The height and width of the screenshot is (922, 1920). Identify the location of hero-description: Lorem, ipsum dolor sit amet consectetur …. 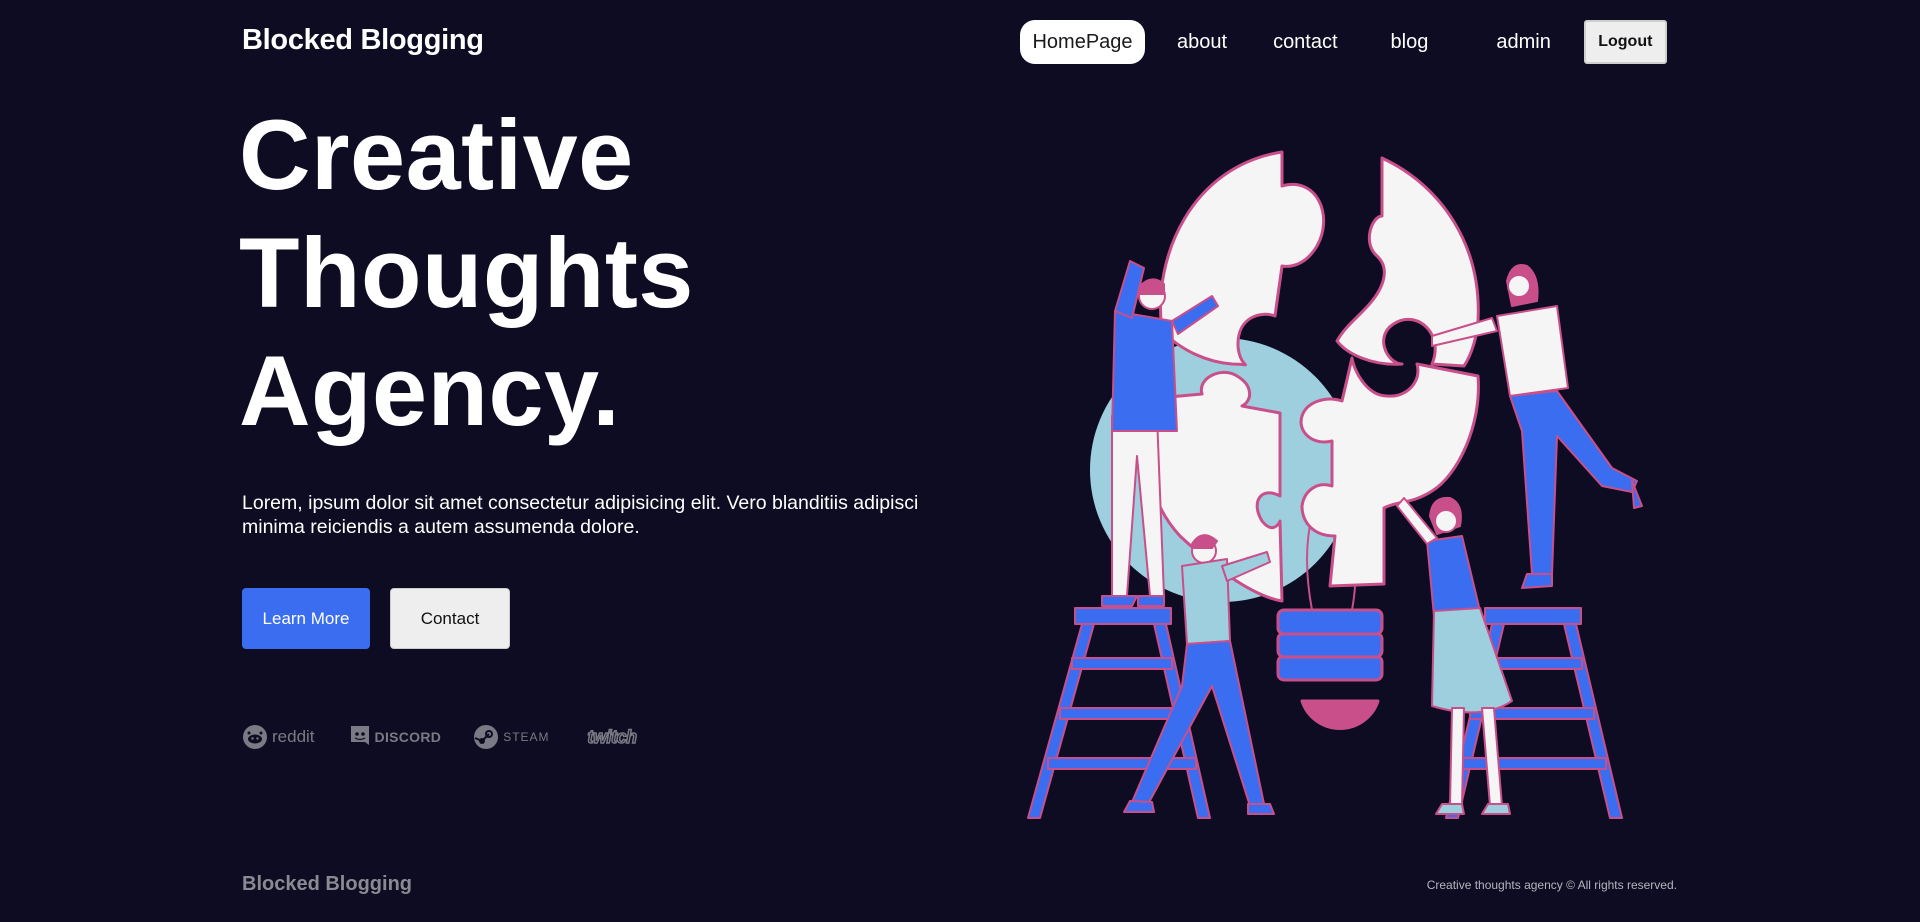
(580, 515).